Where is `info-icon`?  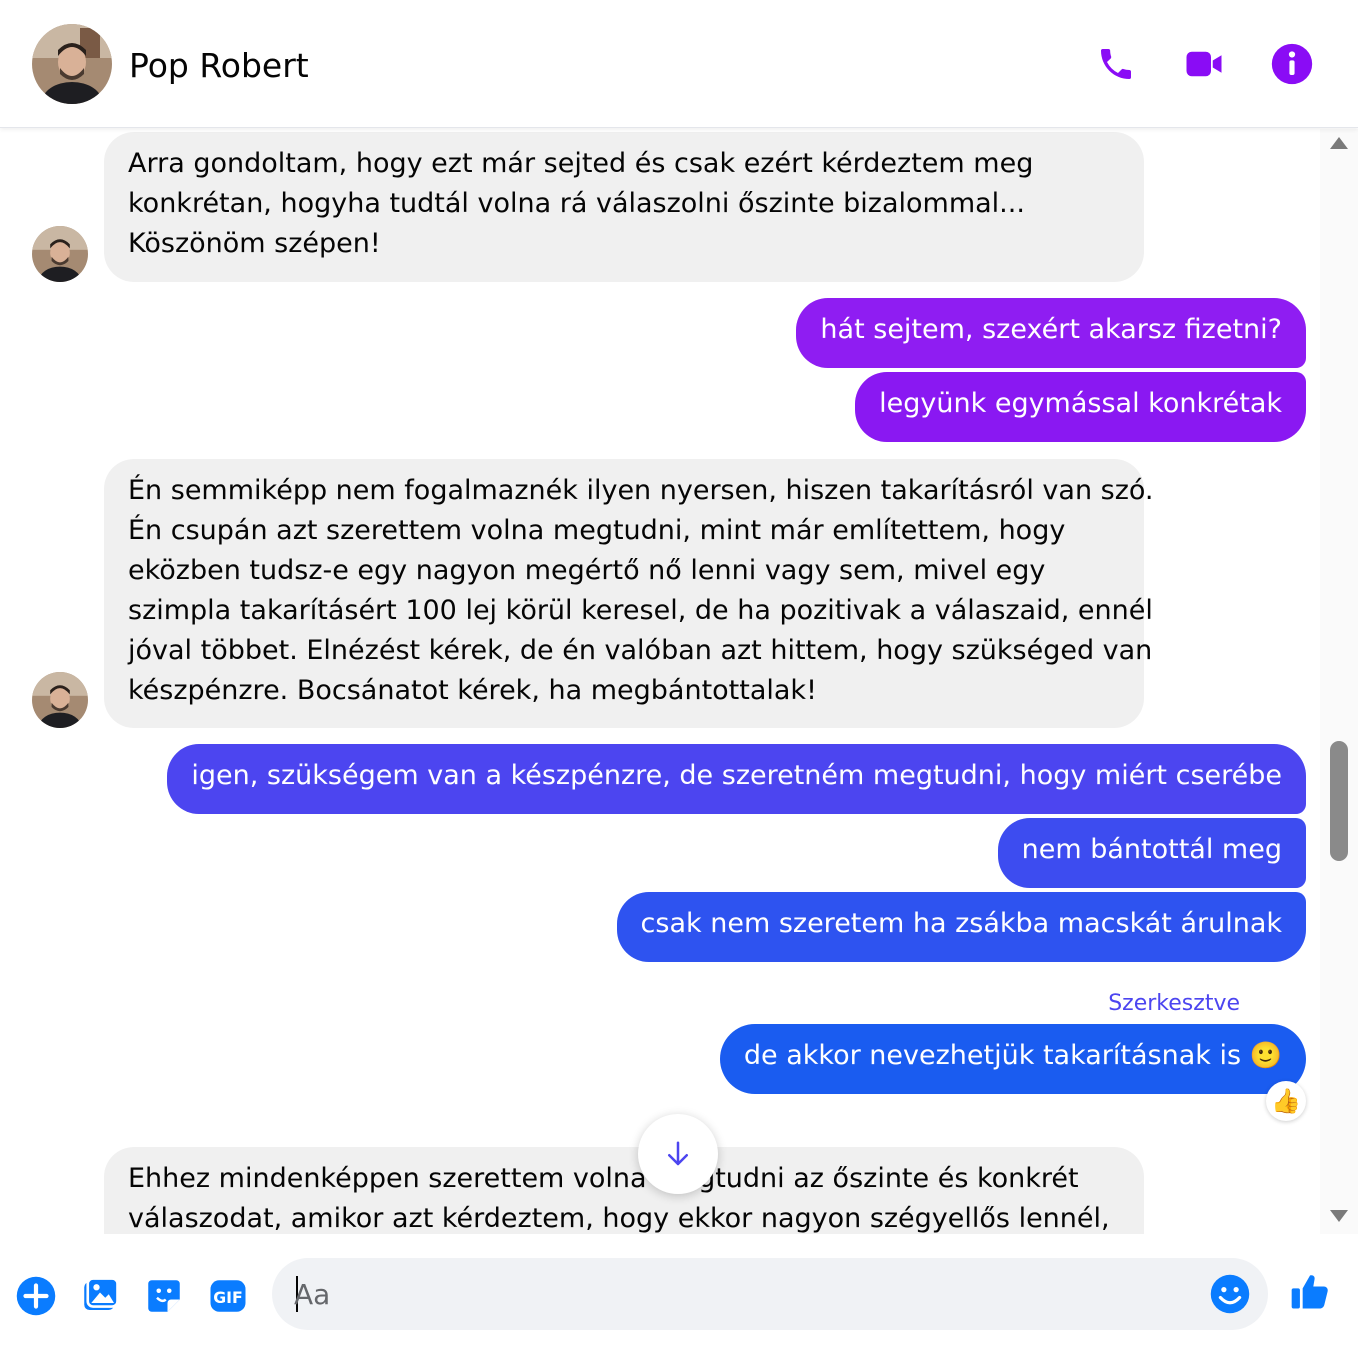
info-icon is located at coordinates (1292, 64).